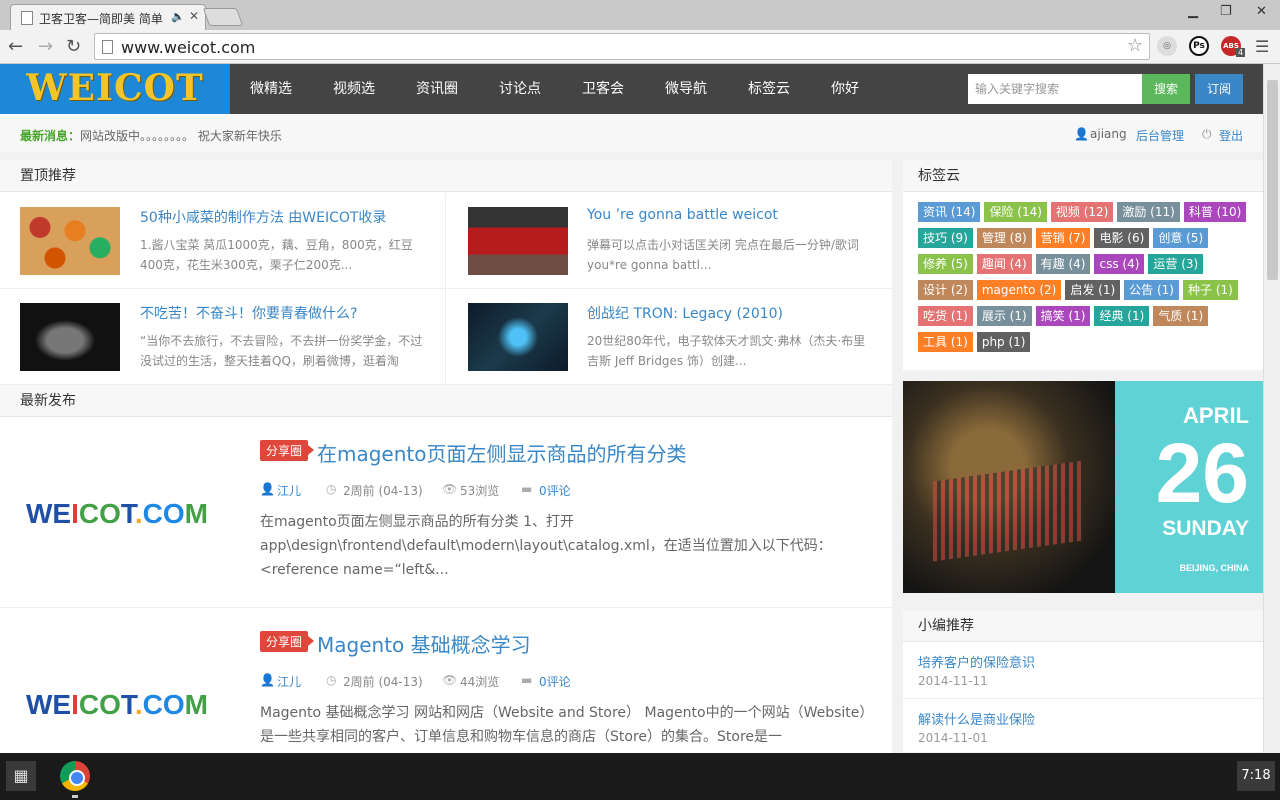 The height and width of the screenshot is (800, 1280). What do you see at coordinates (1063, 316) in the screenshot?
I see `tag-chip: 搞笑 (1)` at bounding box center [1063, 316].